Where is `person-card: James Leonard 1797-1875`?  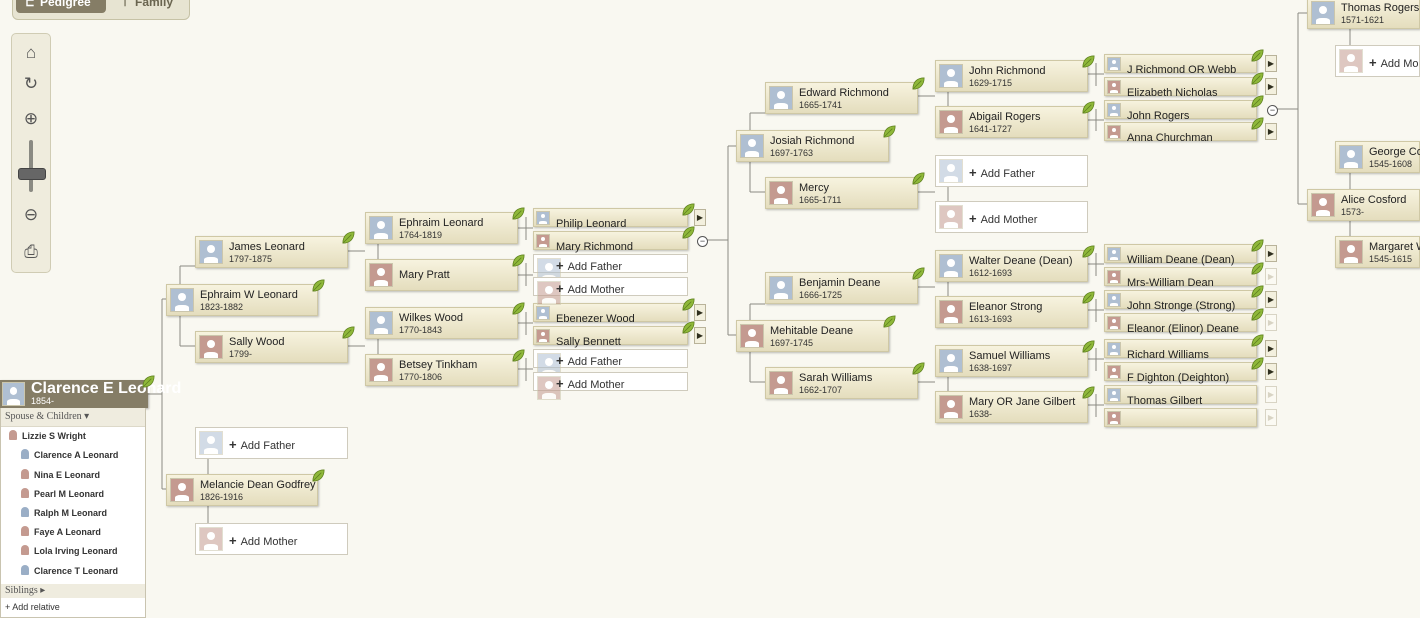
person-card: James Leonard 1797-1875 is located at coordinates (275, 249).